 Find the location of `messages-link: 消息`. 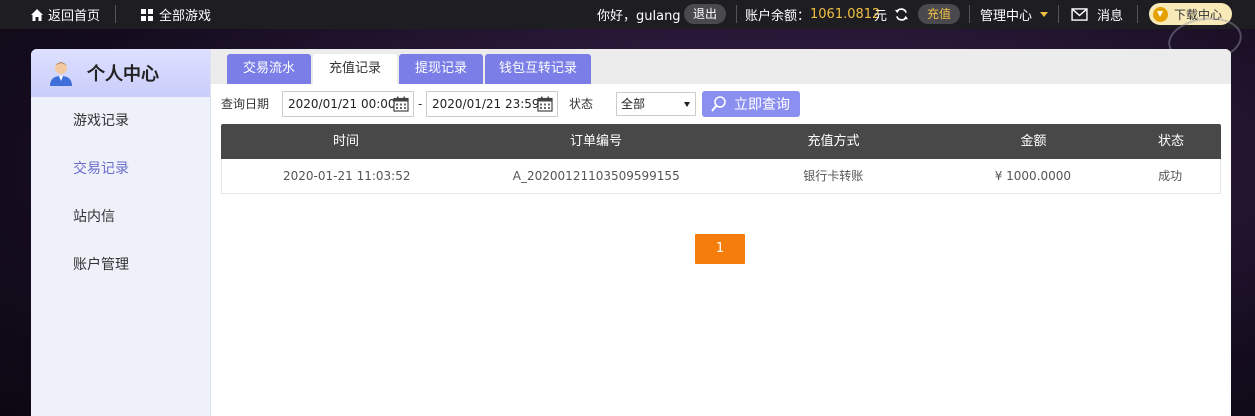

messages-link: 消息 is located at coordinates (1097, 14).